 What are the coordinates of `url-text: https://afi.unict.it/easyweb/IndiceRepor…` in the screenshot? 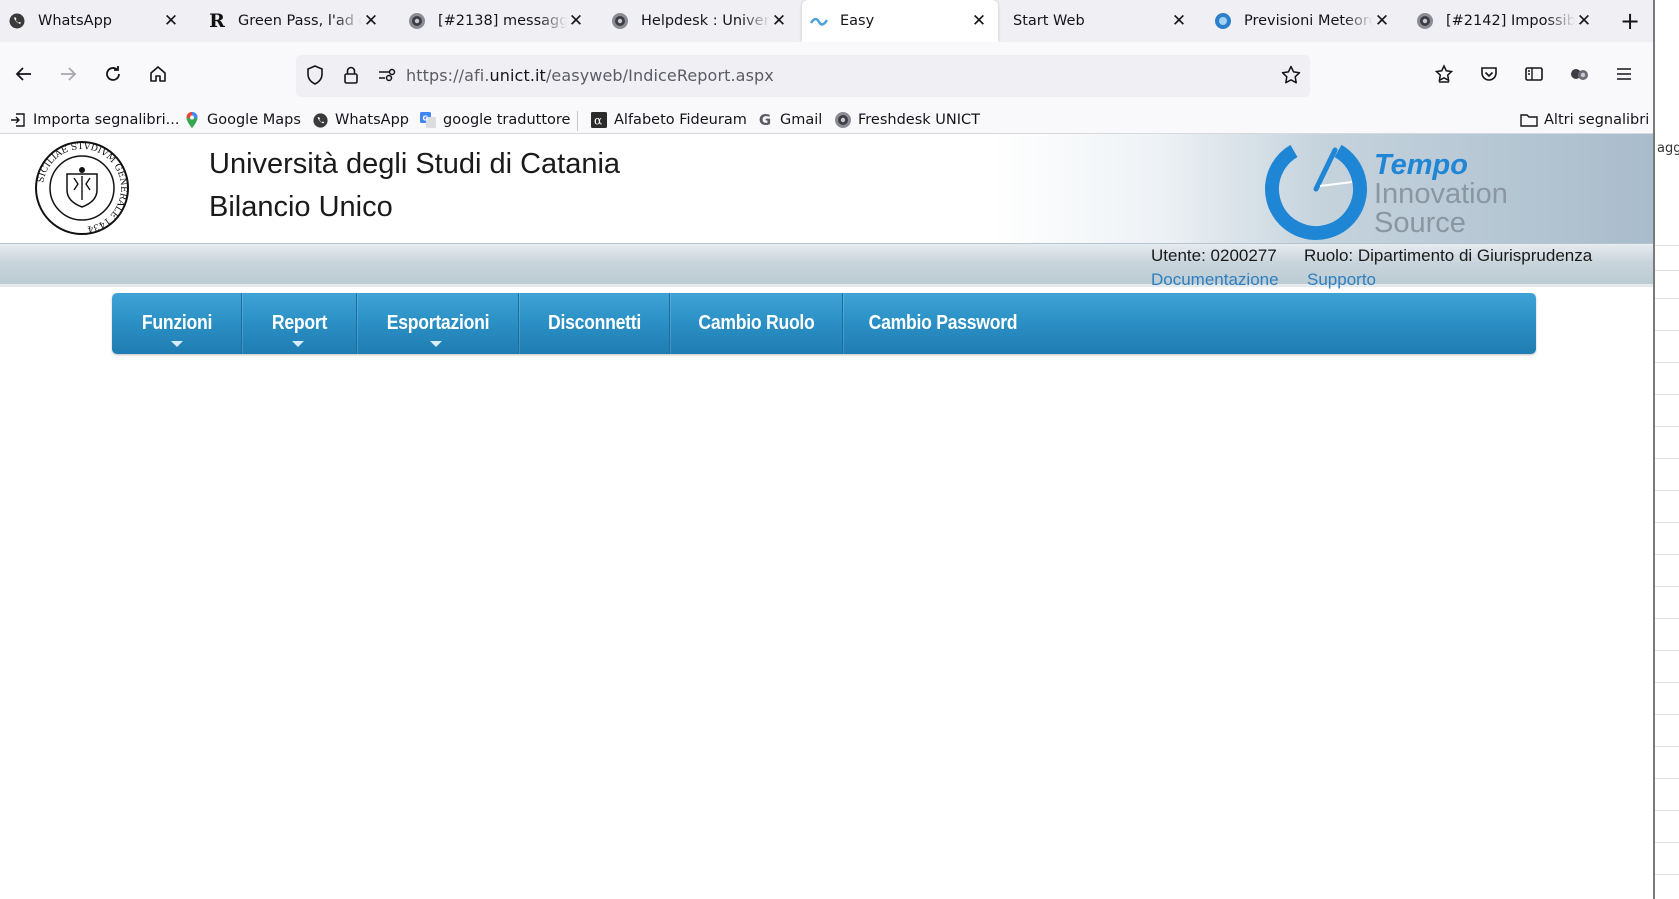 It's located at (590, 75).